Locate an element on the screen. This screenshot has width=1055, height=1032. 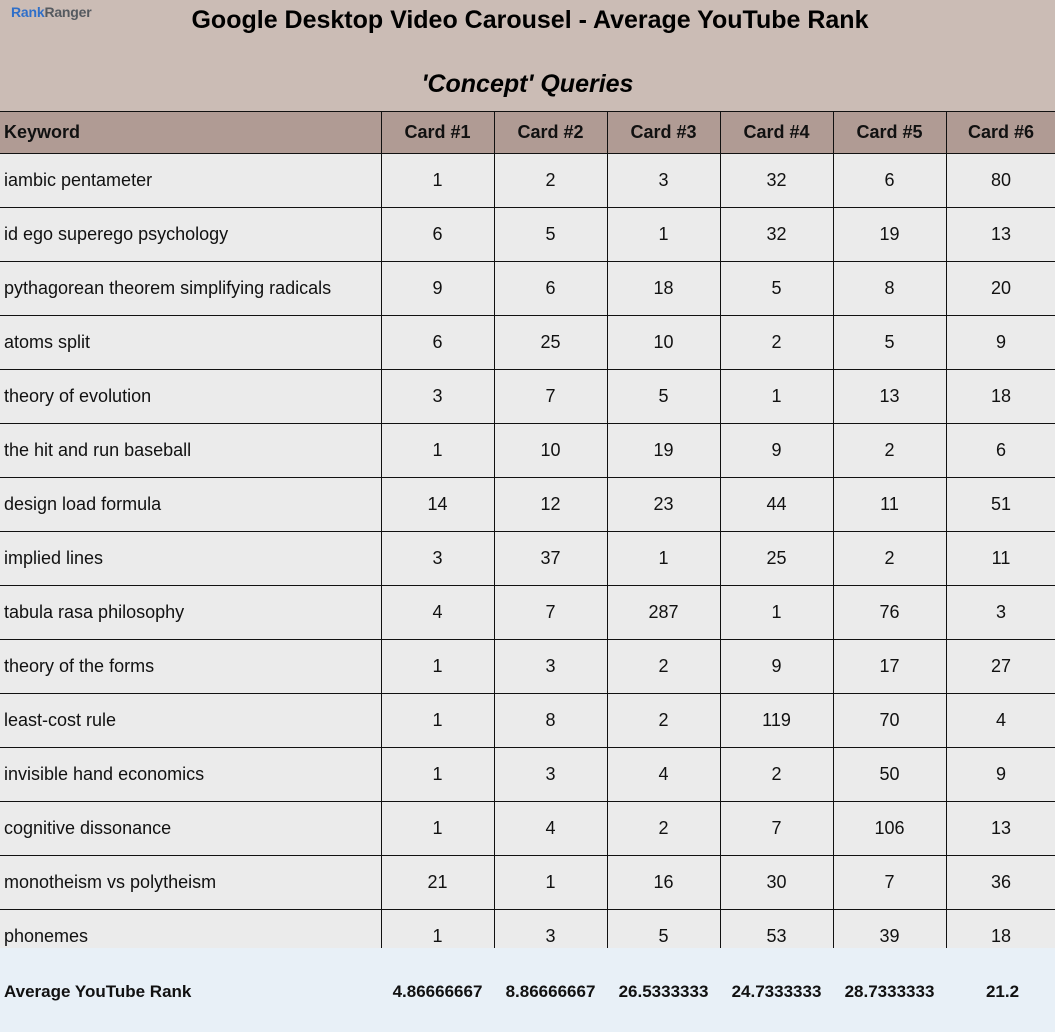
rank-cell-card-2: 6 is located at coordinates (550, 288).